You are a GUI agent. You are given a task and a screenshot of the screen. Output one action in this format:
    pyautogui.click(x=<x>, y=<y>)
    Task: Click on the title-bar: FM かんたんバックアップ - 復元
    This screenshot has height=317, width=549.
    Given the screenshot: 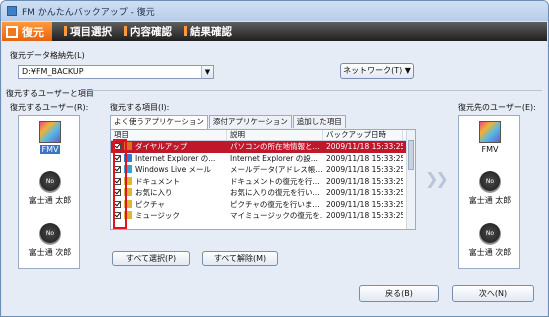 What is the action you would take?
    pyautogui.click(x=274, y=11)
    